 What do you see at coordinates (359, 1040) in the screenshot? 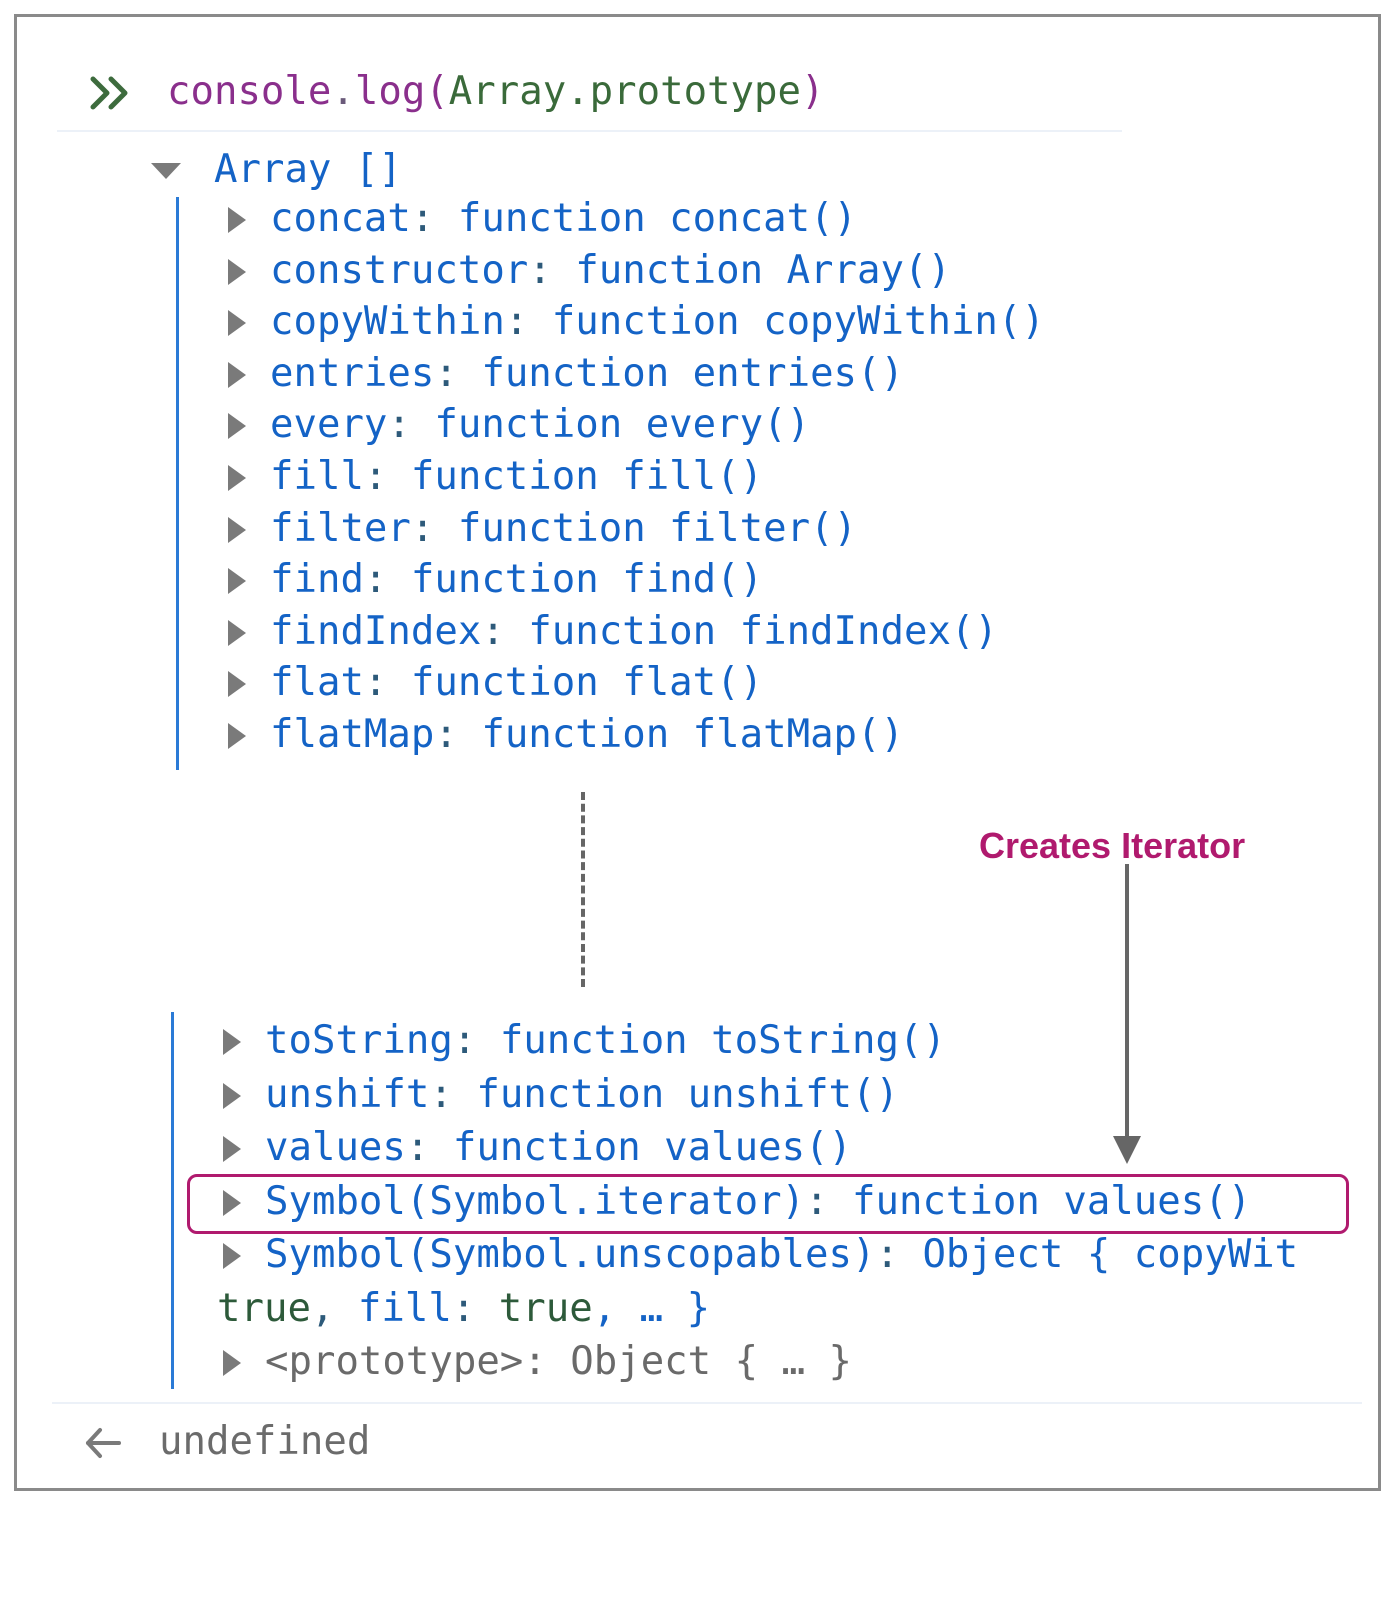
I see `property-key: toString` at bounding box center [359, 1040].